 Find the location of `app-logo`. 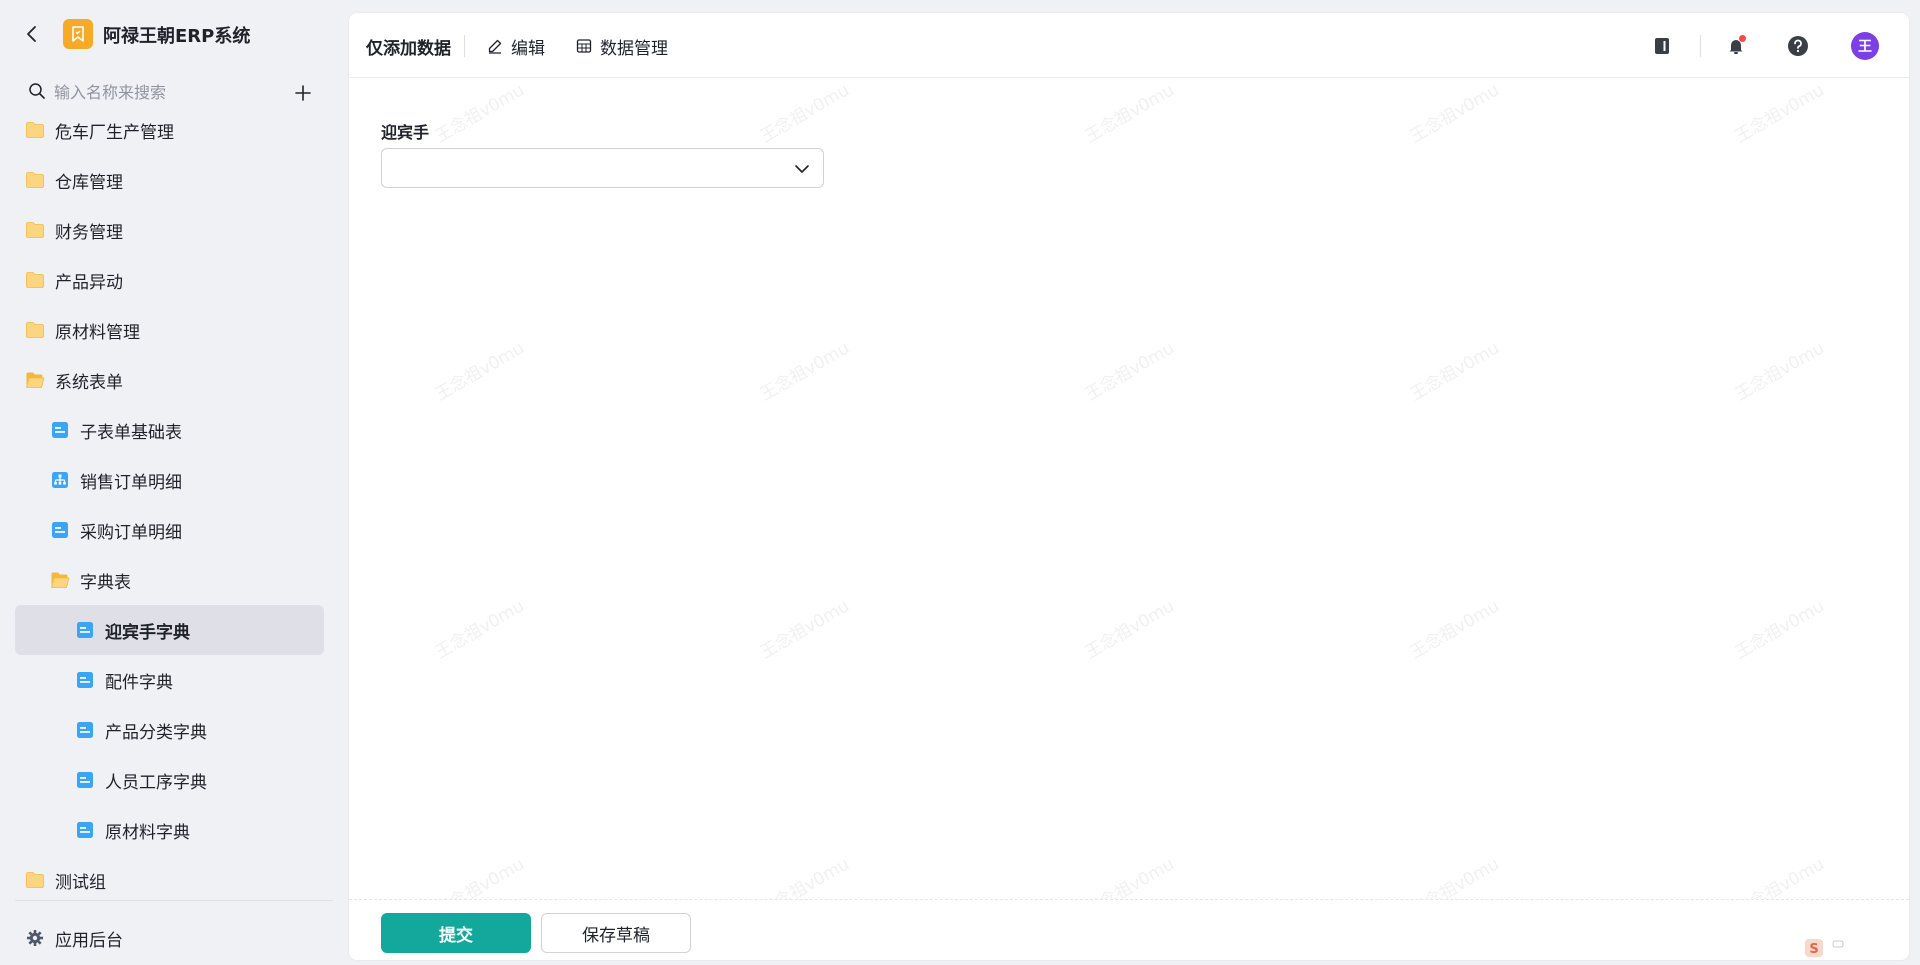

app-logo is located at coordinates (78, 34).